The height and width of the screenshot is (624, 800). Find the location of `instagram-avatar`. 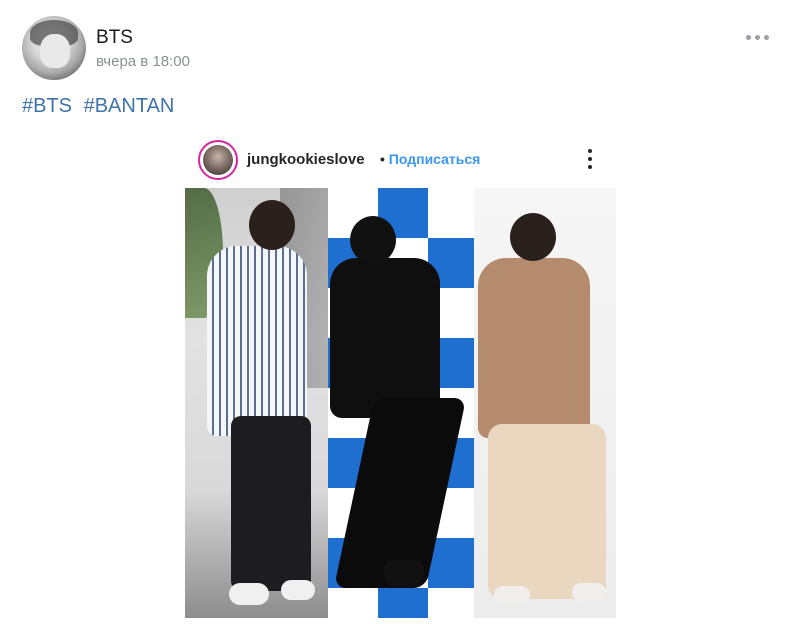

instagram-avatar is located at coordinates (218, 160).